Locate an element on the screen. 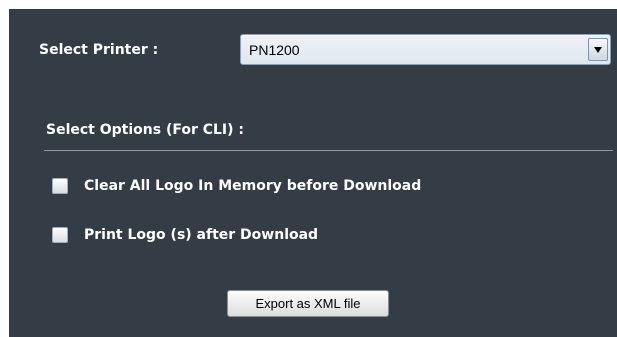  clear-logo-label: Clear All Logo In Memory before Download is located at coordinates (253, 186).